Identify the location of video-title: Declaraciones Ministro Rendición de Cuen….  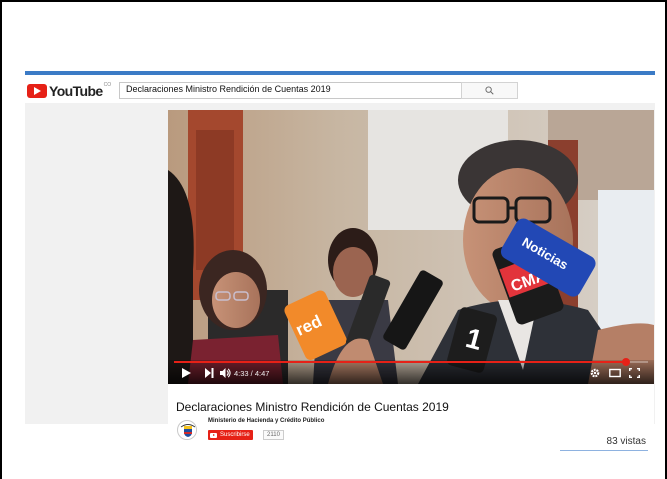
(312, 407).